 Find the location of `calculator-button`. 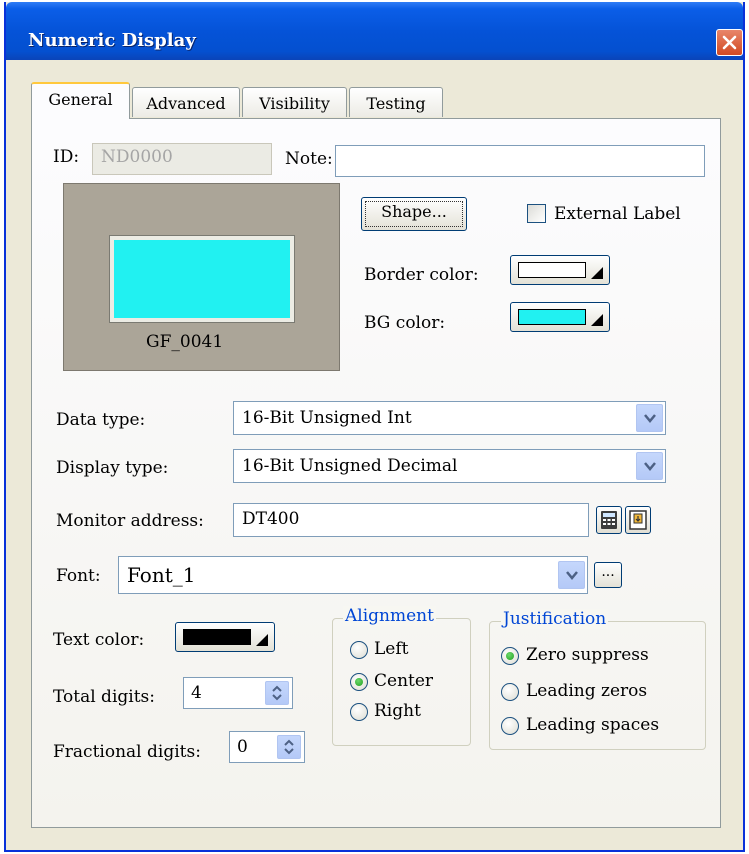

calculator-button is located at coordinates (609, 520).